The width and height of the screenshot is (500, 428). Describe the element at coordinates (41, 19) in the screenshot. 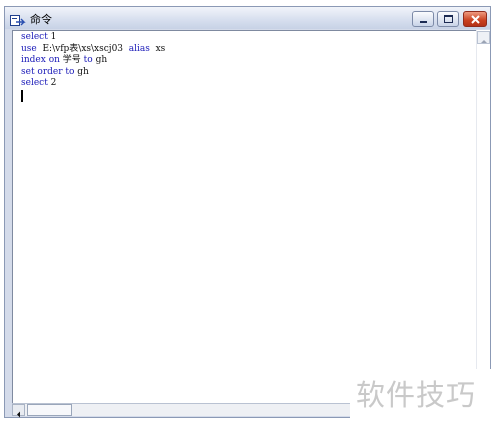

I see `window-title: 命令` at that location.